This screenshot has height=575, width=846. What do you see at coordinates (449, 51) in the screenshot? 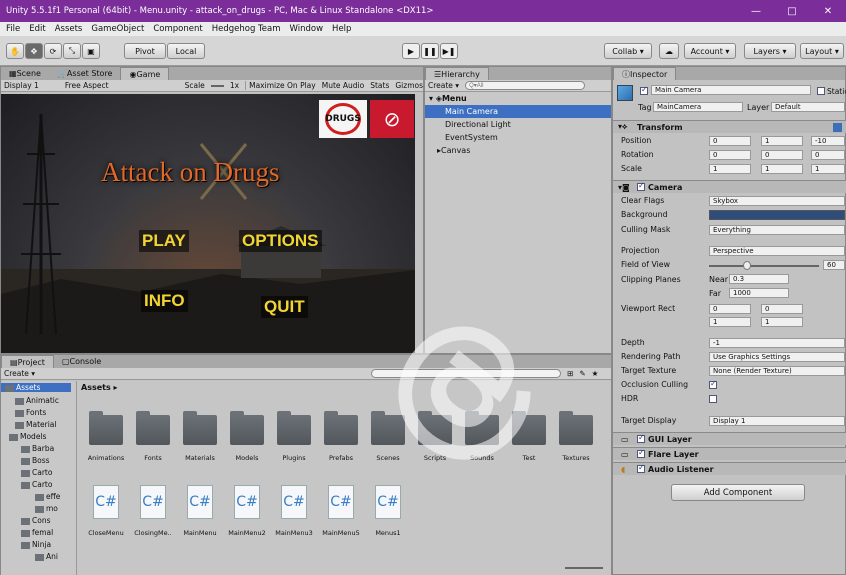
I see `step-icon: ▶❚` at bounding box center [449, 51].